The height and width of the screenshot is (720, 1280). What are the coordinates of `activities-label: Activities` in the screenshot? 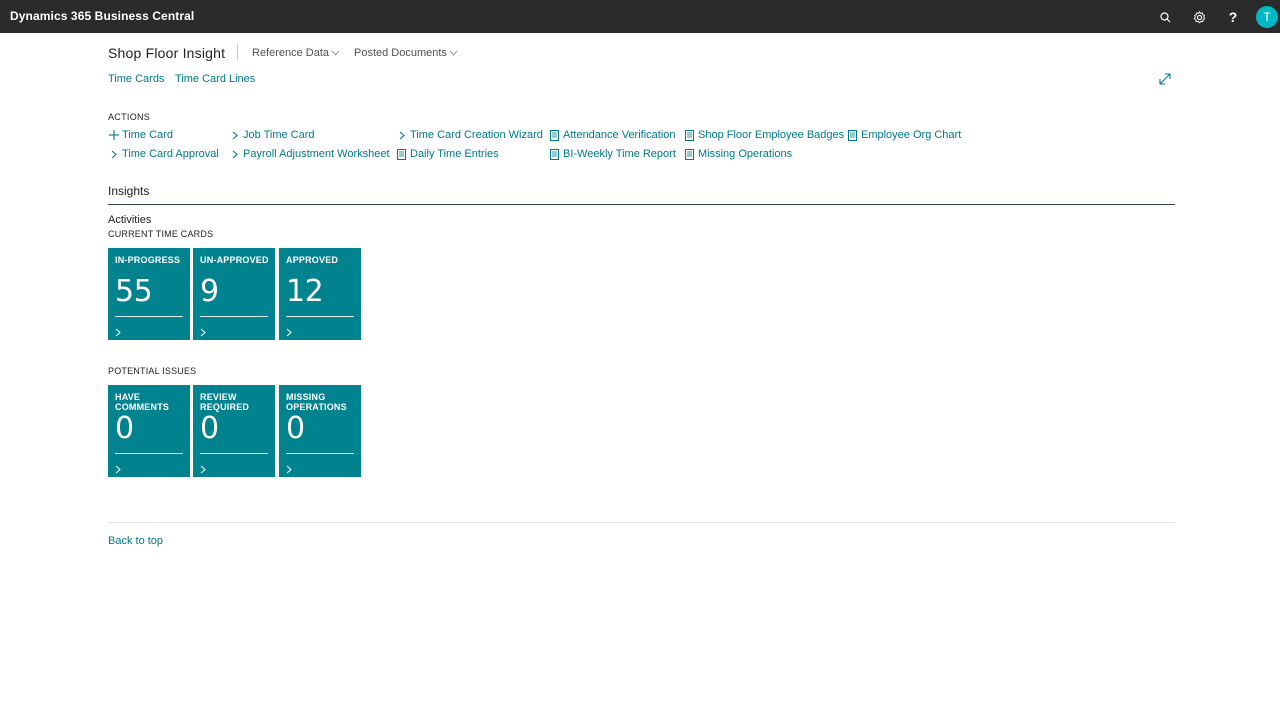 It's located at (130, 220).